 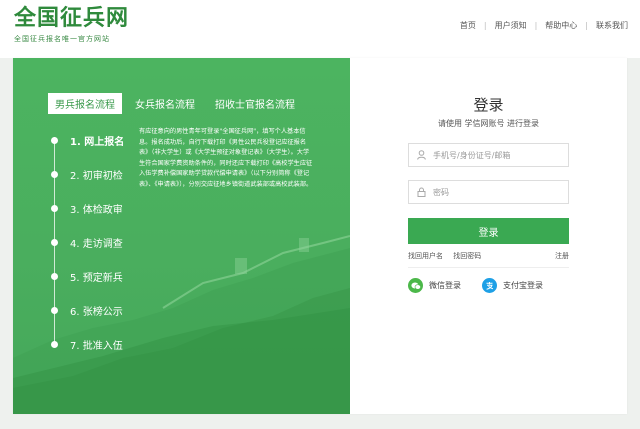 I want to click on step-recruit-selection: 5. 预定新兵, so click(x=87, y=276).